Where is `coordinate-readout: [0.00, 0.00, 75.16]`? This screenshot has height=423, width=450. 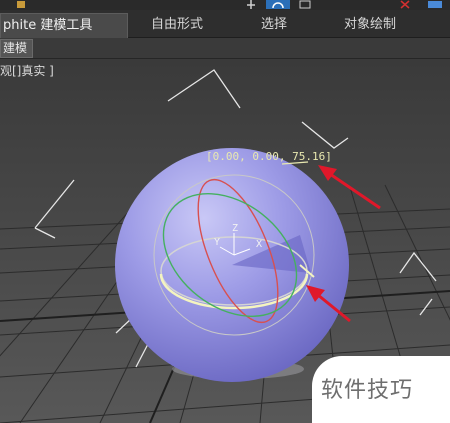 coordinate-readout: [0.00, 0.00, 75.16] is located at coordinates (269, 156).